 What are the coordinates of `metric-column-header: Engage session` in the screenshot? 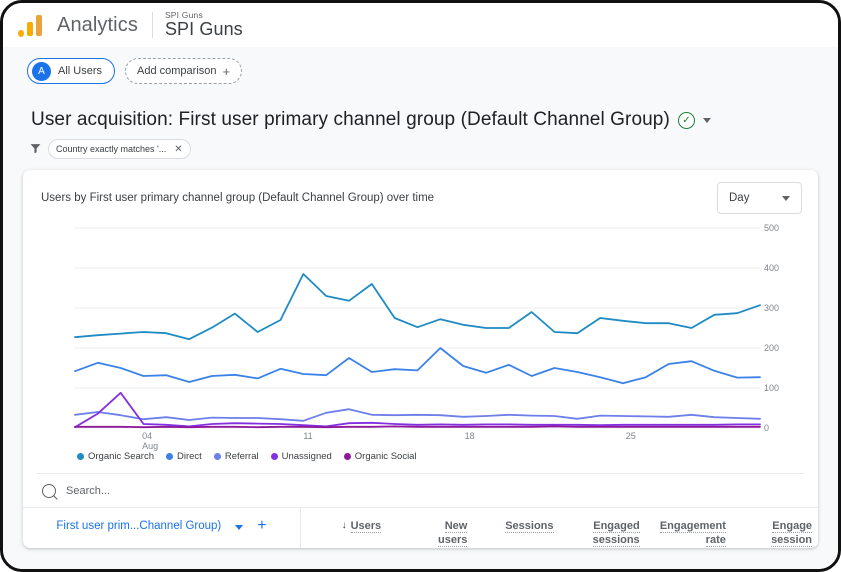 It's located at (775, 528).